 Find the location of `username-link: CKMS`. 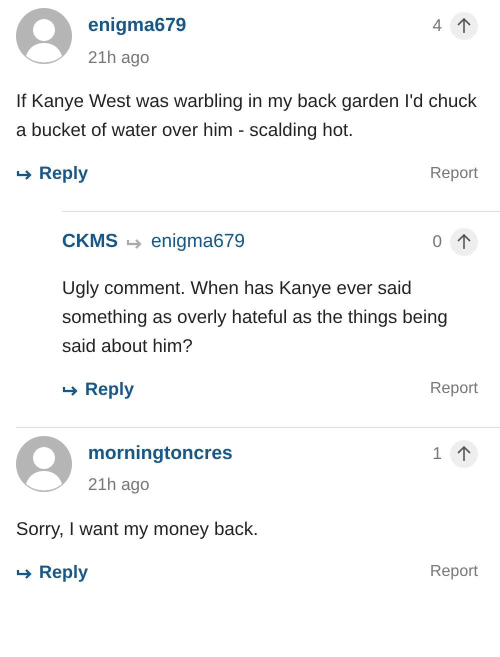

username-link: CKMS is located at coordinates (90, 242).